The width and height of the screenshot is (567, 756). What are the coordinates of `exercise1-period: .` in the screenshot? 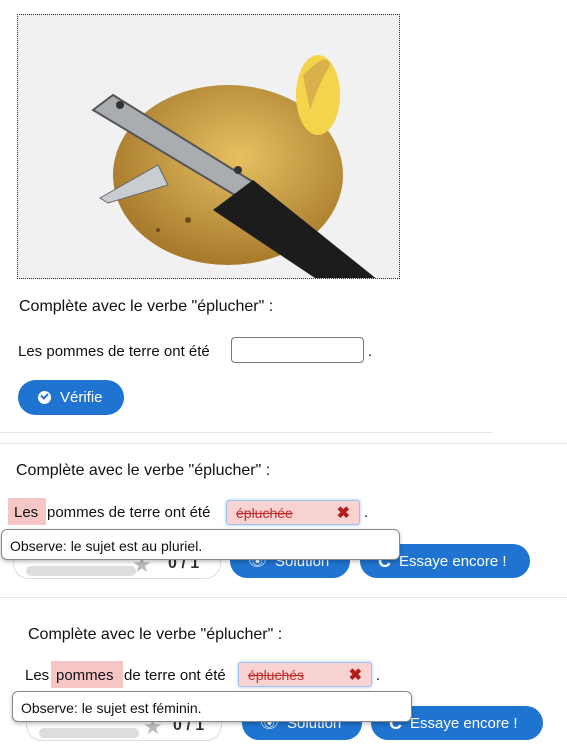 It's located at (370, 351).